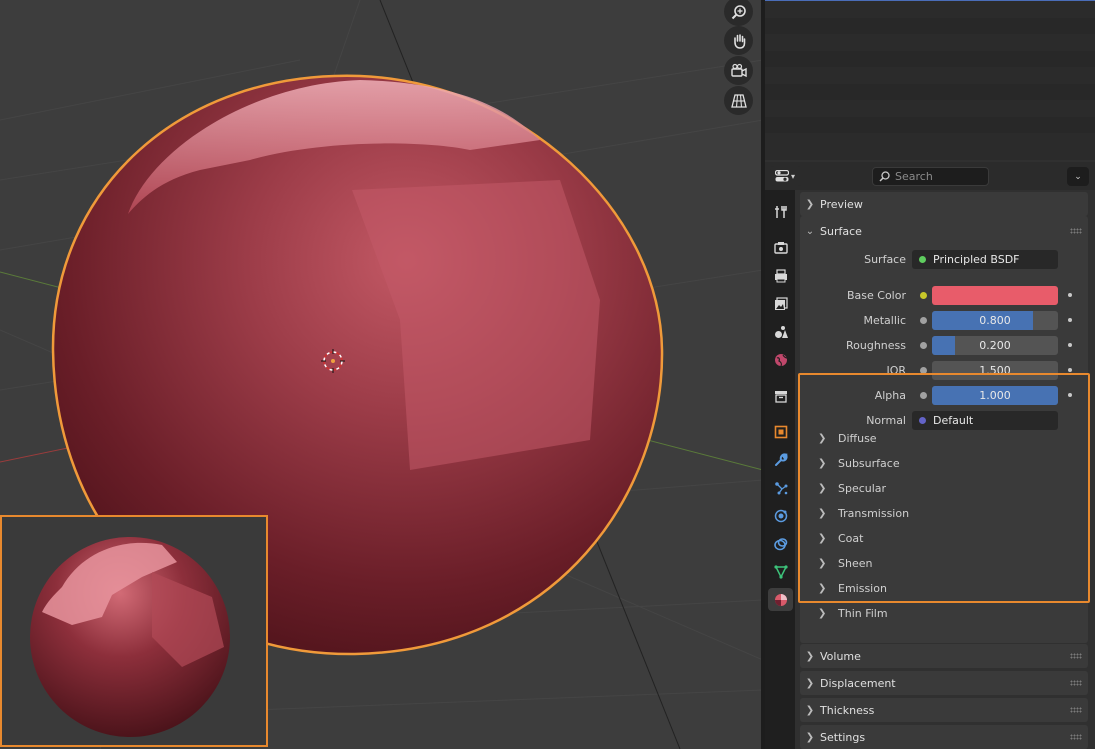  I want to click on tab-render, so click(780, 247).